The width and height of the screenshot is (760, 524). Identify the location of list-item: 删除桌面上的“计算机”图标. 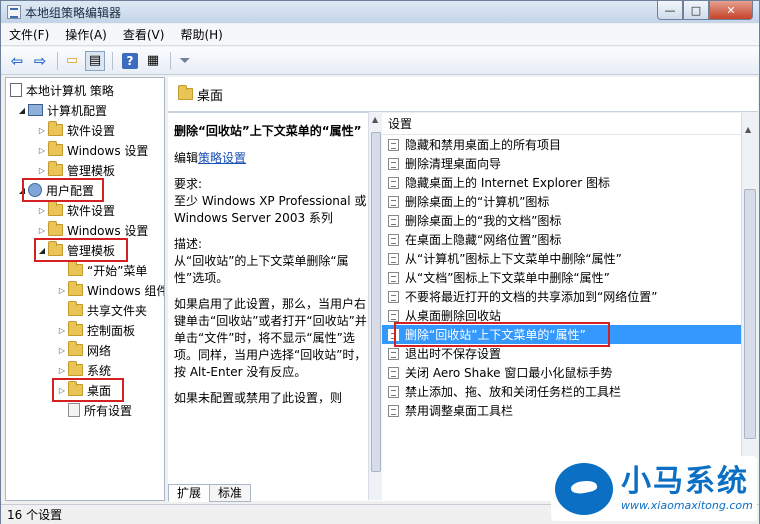
(570, 201).